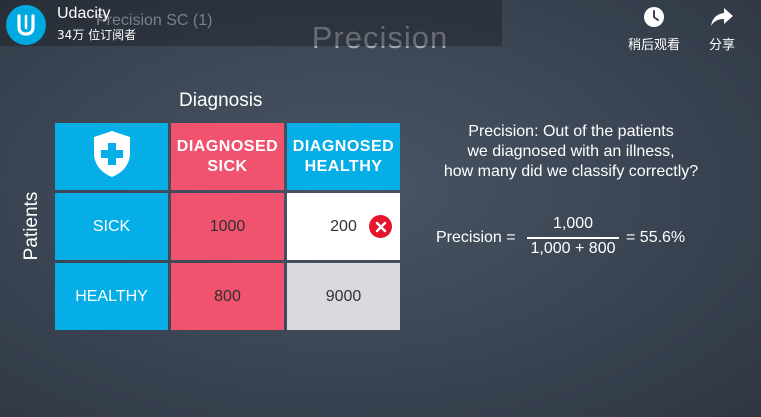  Describe the element at coordinates (83, 14) in the screenshot. I see `channel-name: Udacity` at that location.